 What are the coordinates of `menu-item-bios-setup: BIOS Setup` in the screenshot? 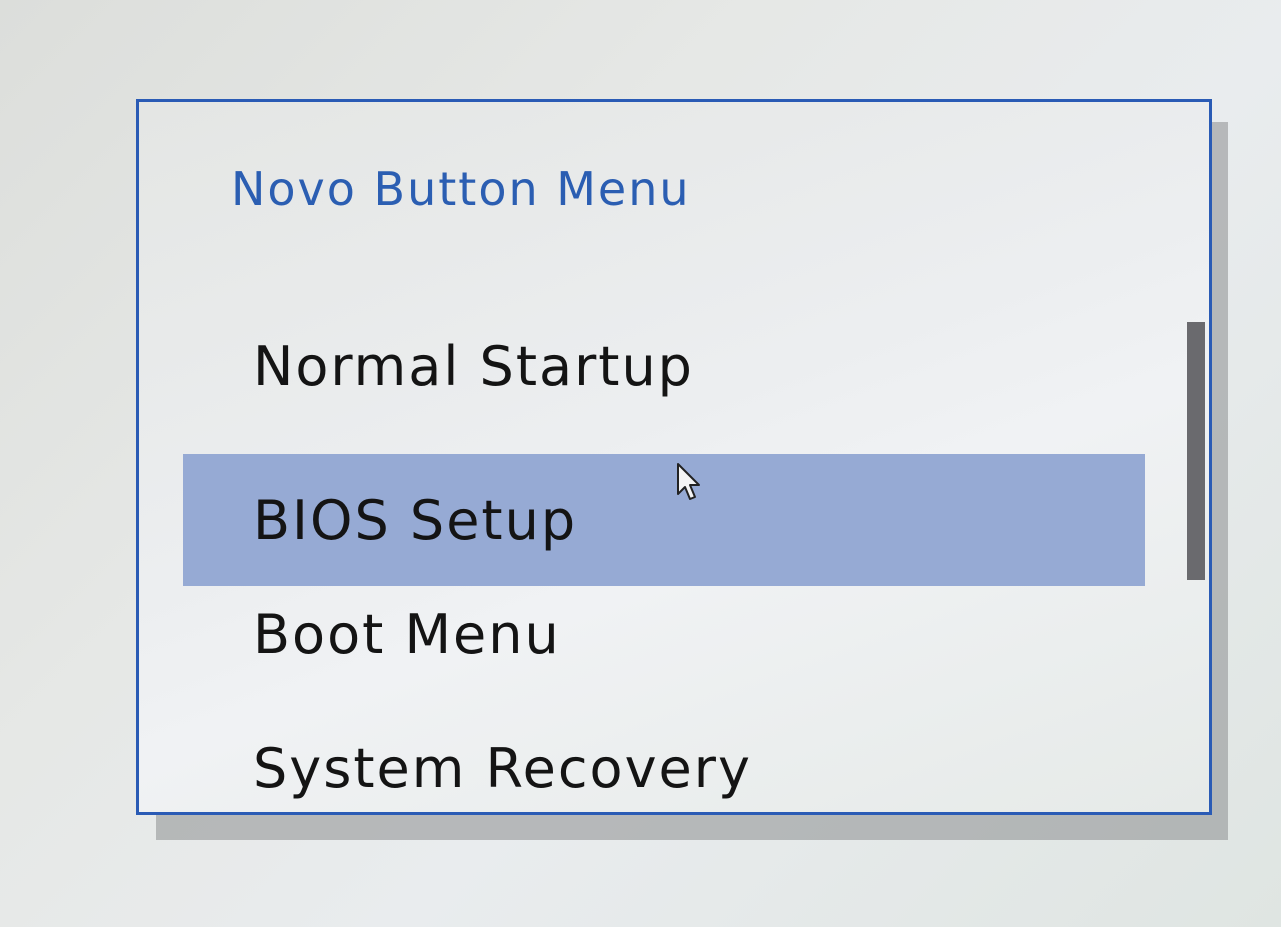 It's located at (664, 520).